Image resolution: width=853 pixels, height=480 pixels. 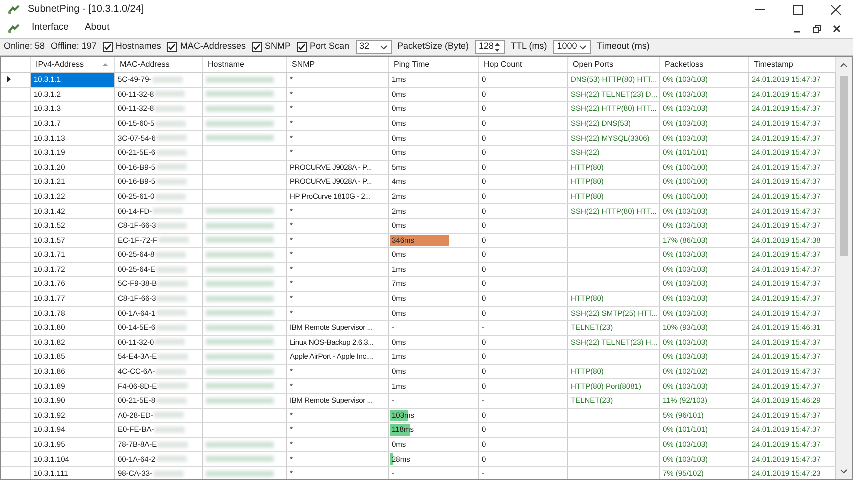 I want to click on column-header: Packetloss, so click(x=704, y=64).